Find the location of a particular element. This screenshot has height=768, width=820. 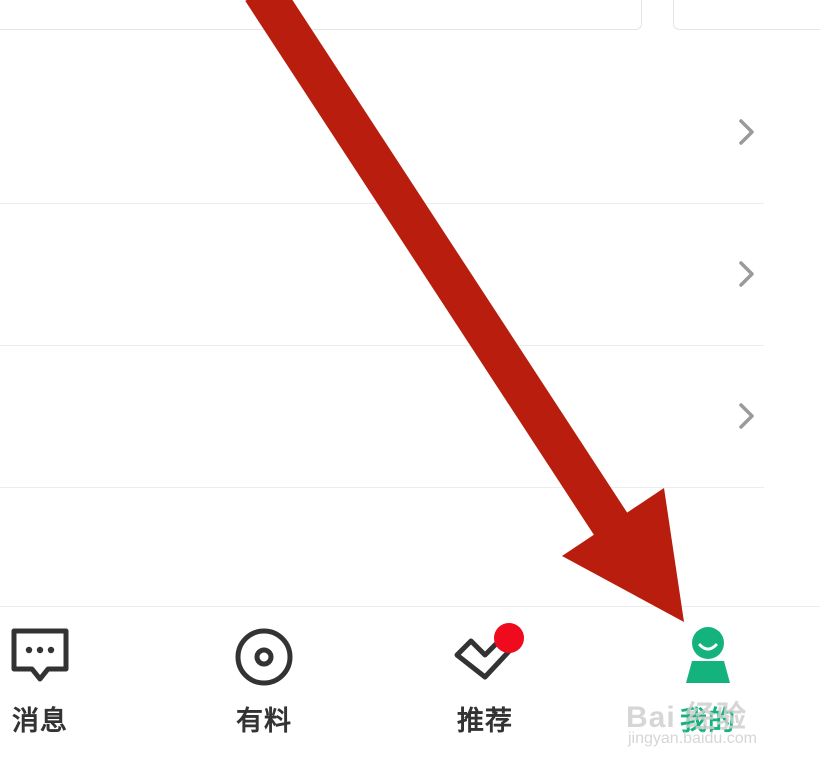

tab-label: 推荐 is located at coordinates (485, 721).